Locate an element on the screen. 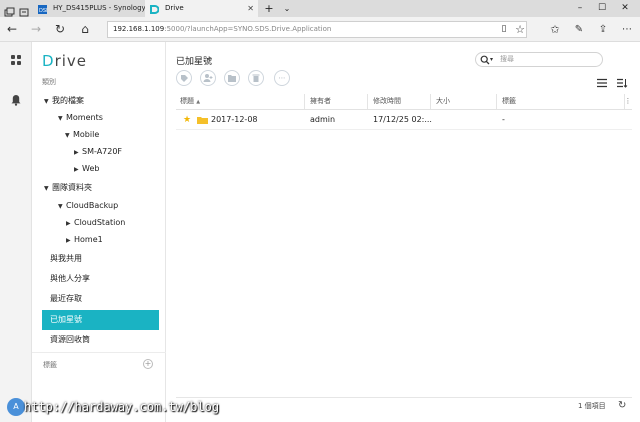  sidebar-item-recent: 最近存取 is located at coordinates (66, 299).